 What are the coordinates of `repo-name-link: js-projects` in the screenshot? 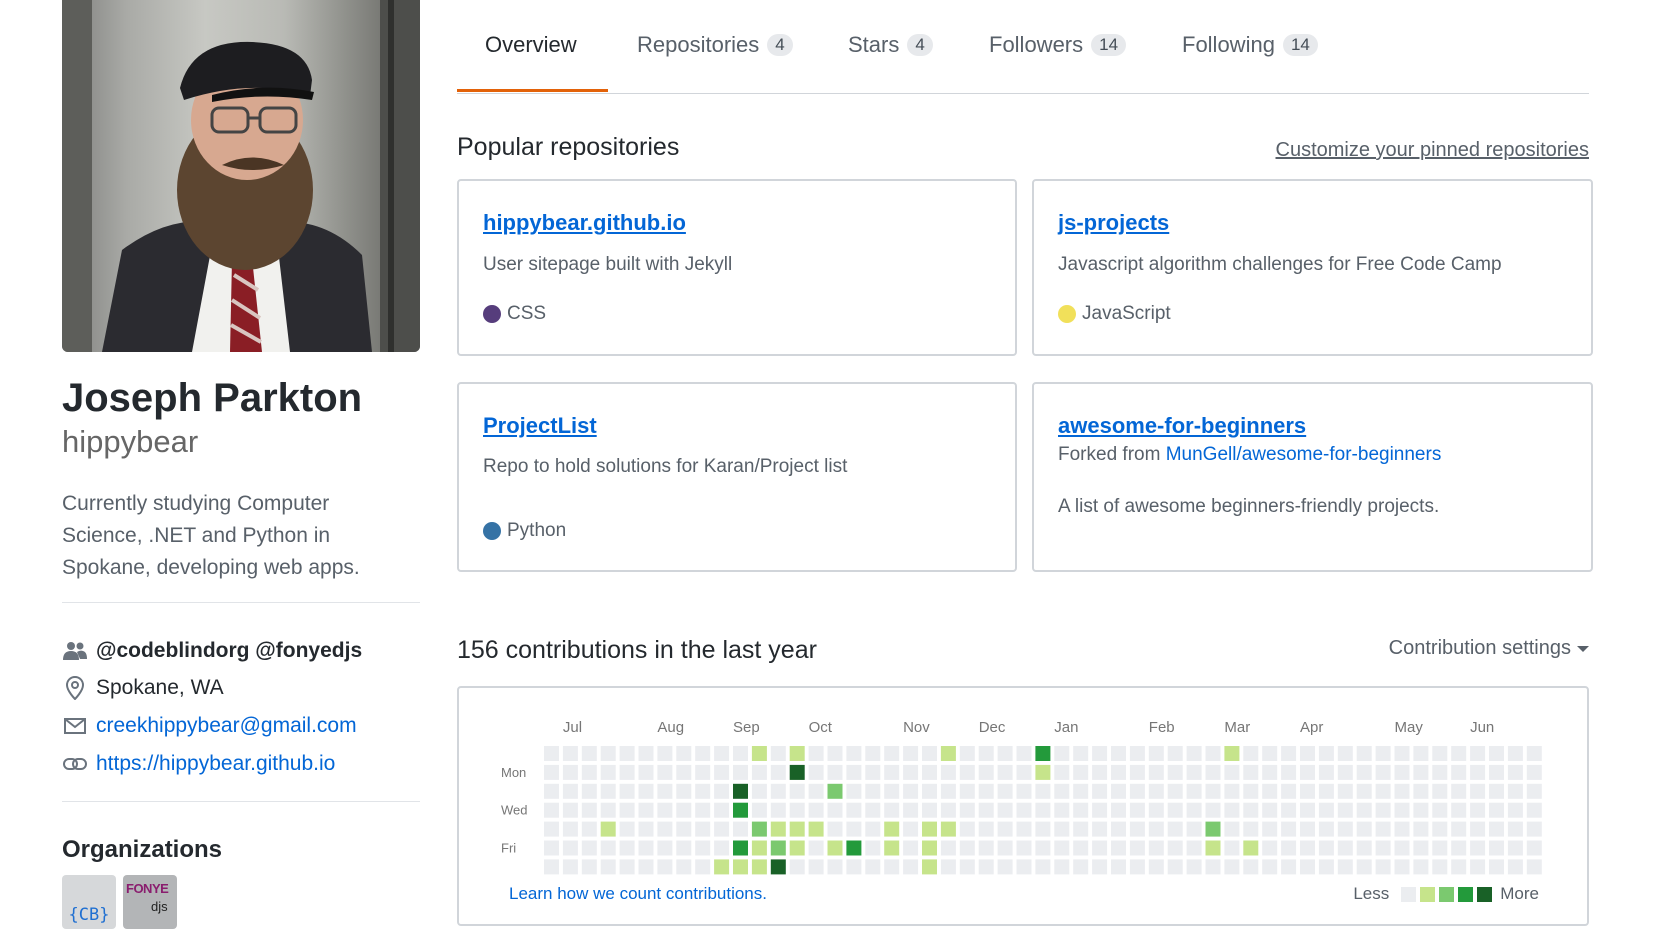 It's located at (1113, 223).